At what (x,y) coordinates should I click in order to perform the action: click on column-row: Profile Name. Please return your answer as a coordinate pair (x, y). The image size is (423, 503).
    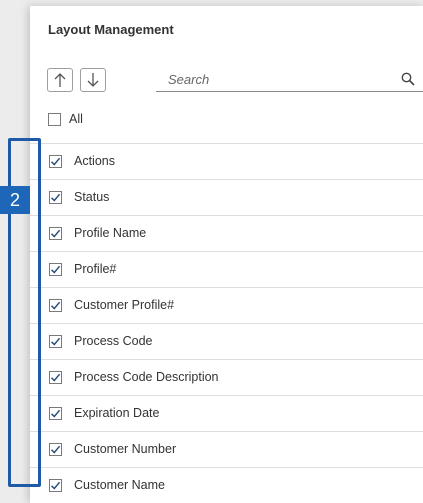
    Looking at the image, I should click on (226, 233).